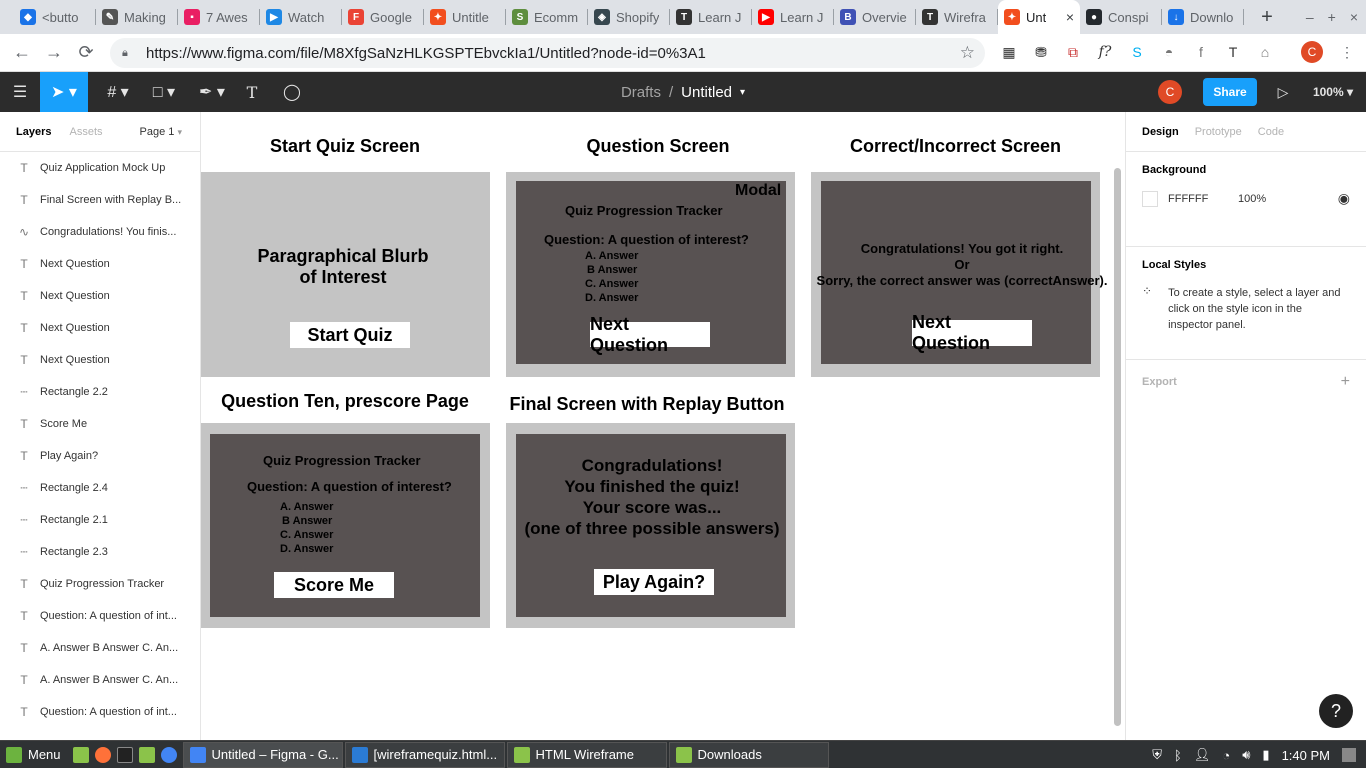 The width and height of the screenshot is (1366, 769). Describe the element at coordinates (1203, 17) in the screenshot. I see `browser-tab: ↓ Downlo` at that location.